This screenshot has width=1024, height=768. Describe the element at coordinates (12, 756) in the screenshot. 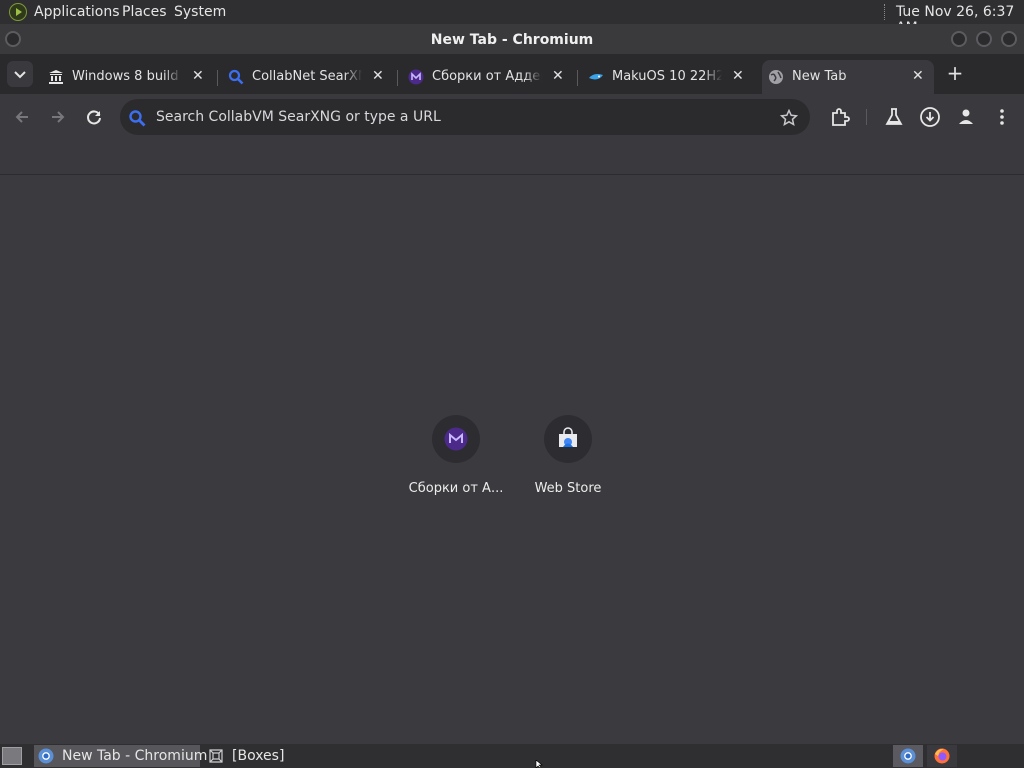

I see `show-desktop-icon` at that location.